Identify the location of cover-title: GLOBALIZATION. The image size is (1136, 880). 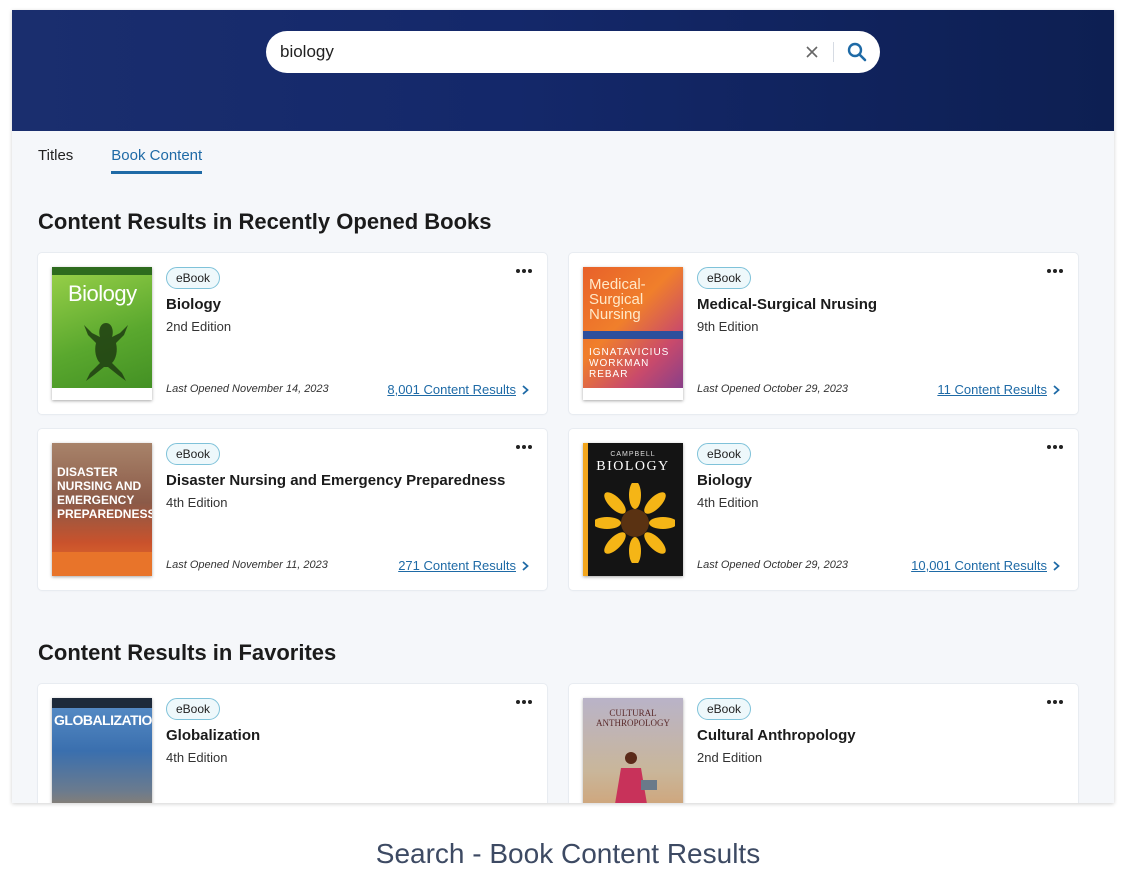
(103, 720).